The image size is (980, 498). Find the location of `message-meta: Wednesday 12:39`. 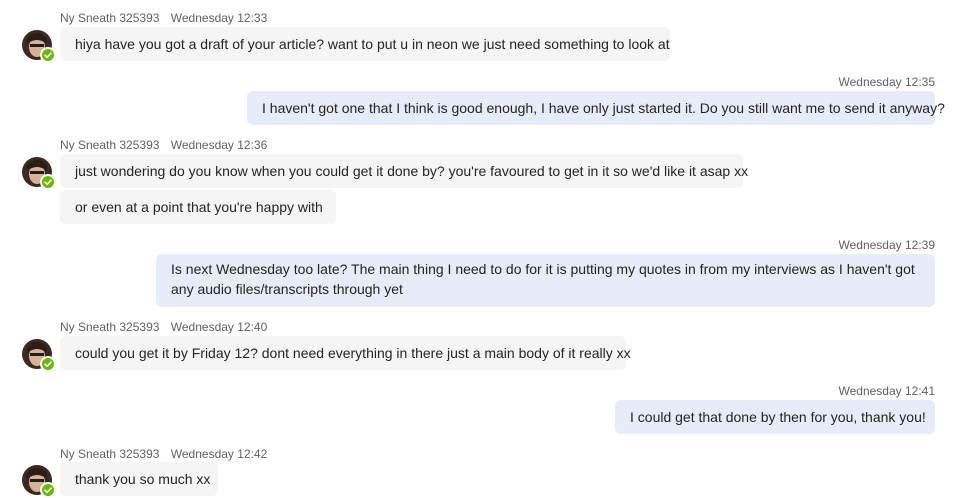

message-meta: Wednesday 12:39 is located at coordinates (886, 245).